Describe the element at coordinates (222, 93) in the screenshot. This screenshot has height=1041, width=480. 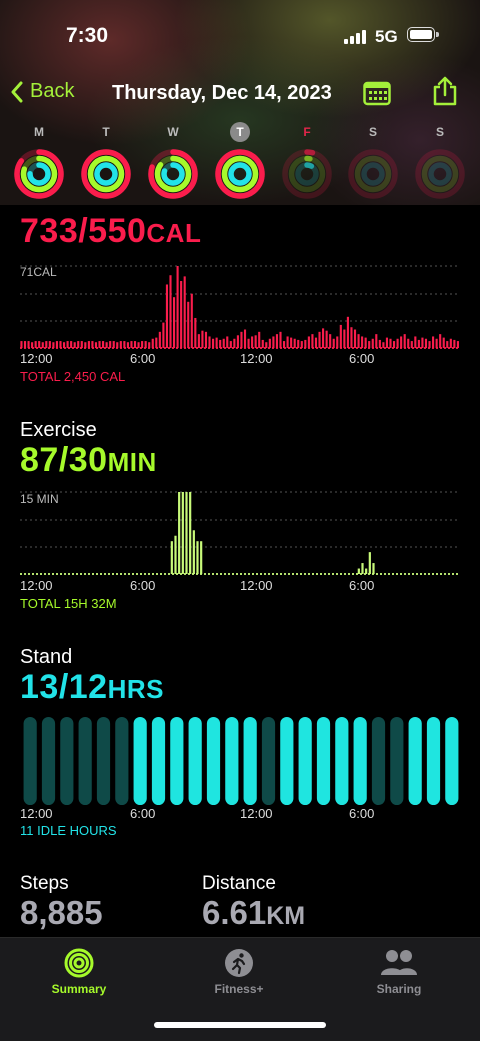
I see `page-title: Thursday, Dec 14, 2023` at that location.